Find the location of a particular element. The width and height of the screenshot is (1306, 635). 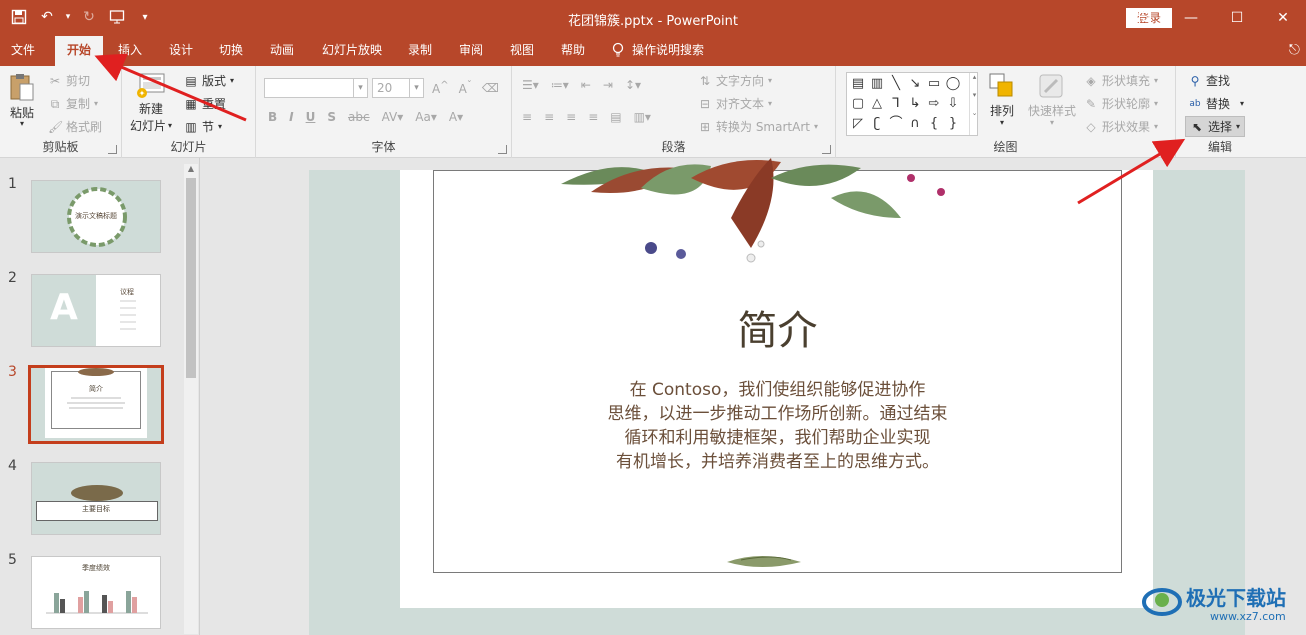

increase-indent-icon: ⇥ is located at coordinates (608, 85).